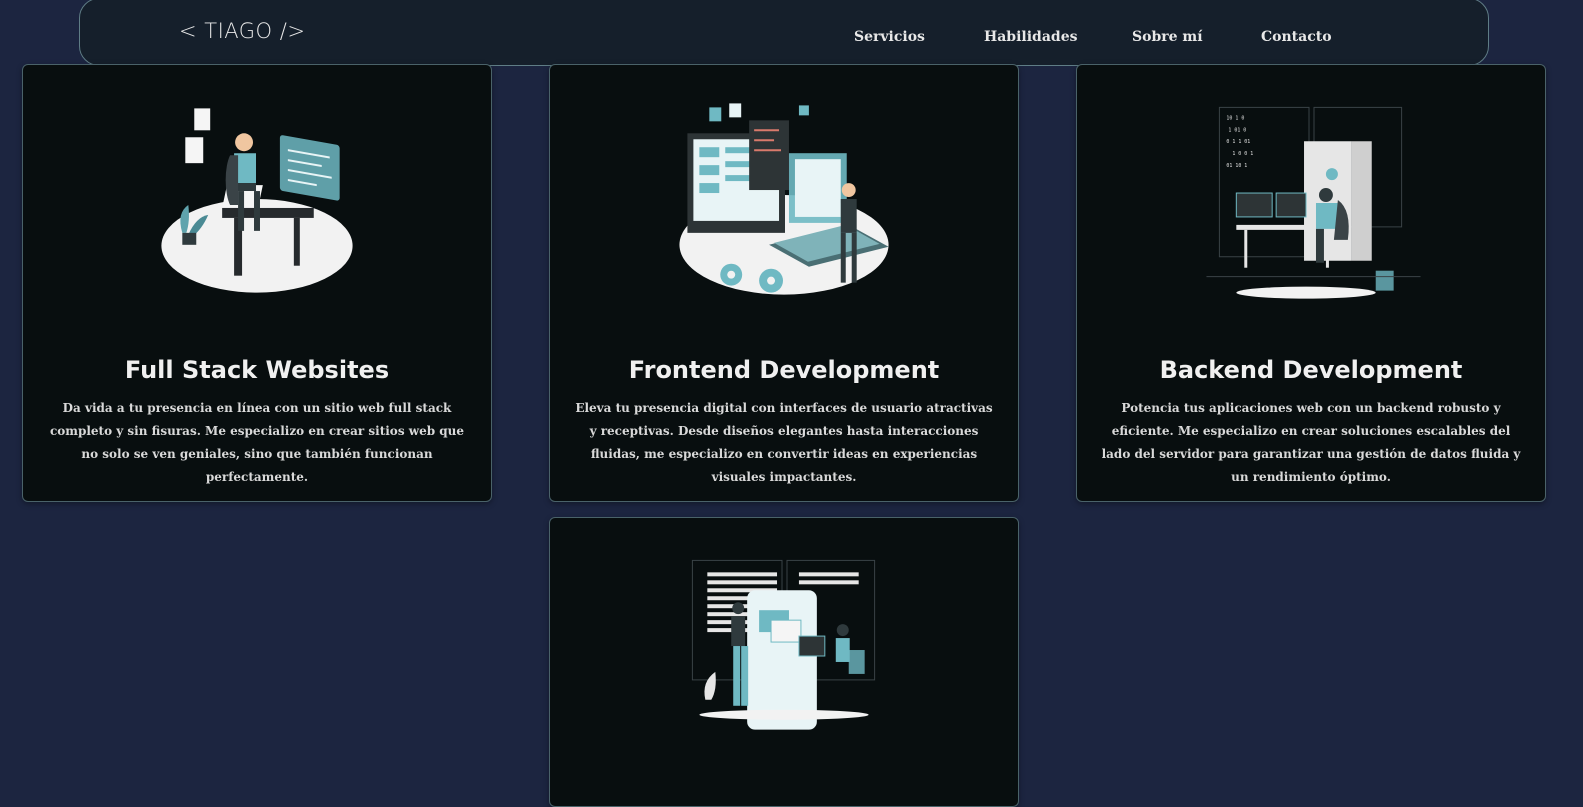 Image resolution: width=1583 pixels, height=807 pixels. Describe the element at coordinates (257, 369) in the screenshot. I see `card-title: Full Stack Websites` at that location.